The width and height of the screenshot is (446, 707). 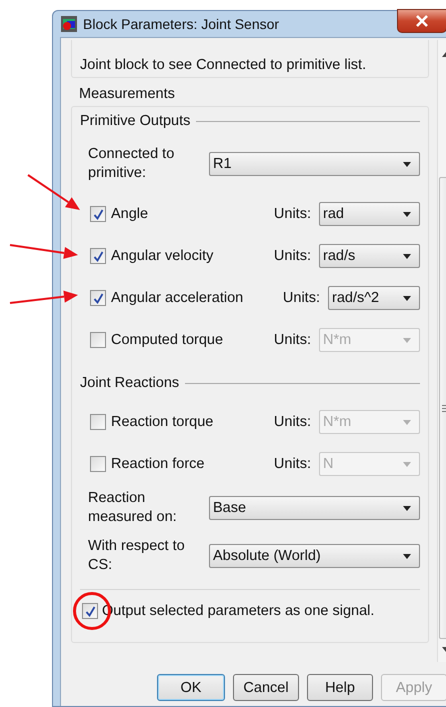 I want to click on section-title: Primitive Outputs, so click(x=135, y=121).